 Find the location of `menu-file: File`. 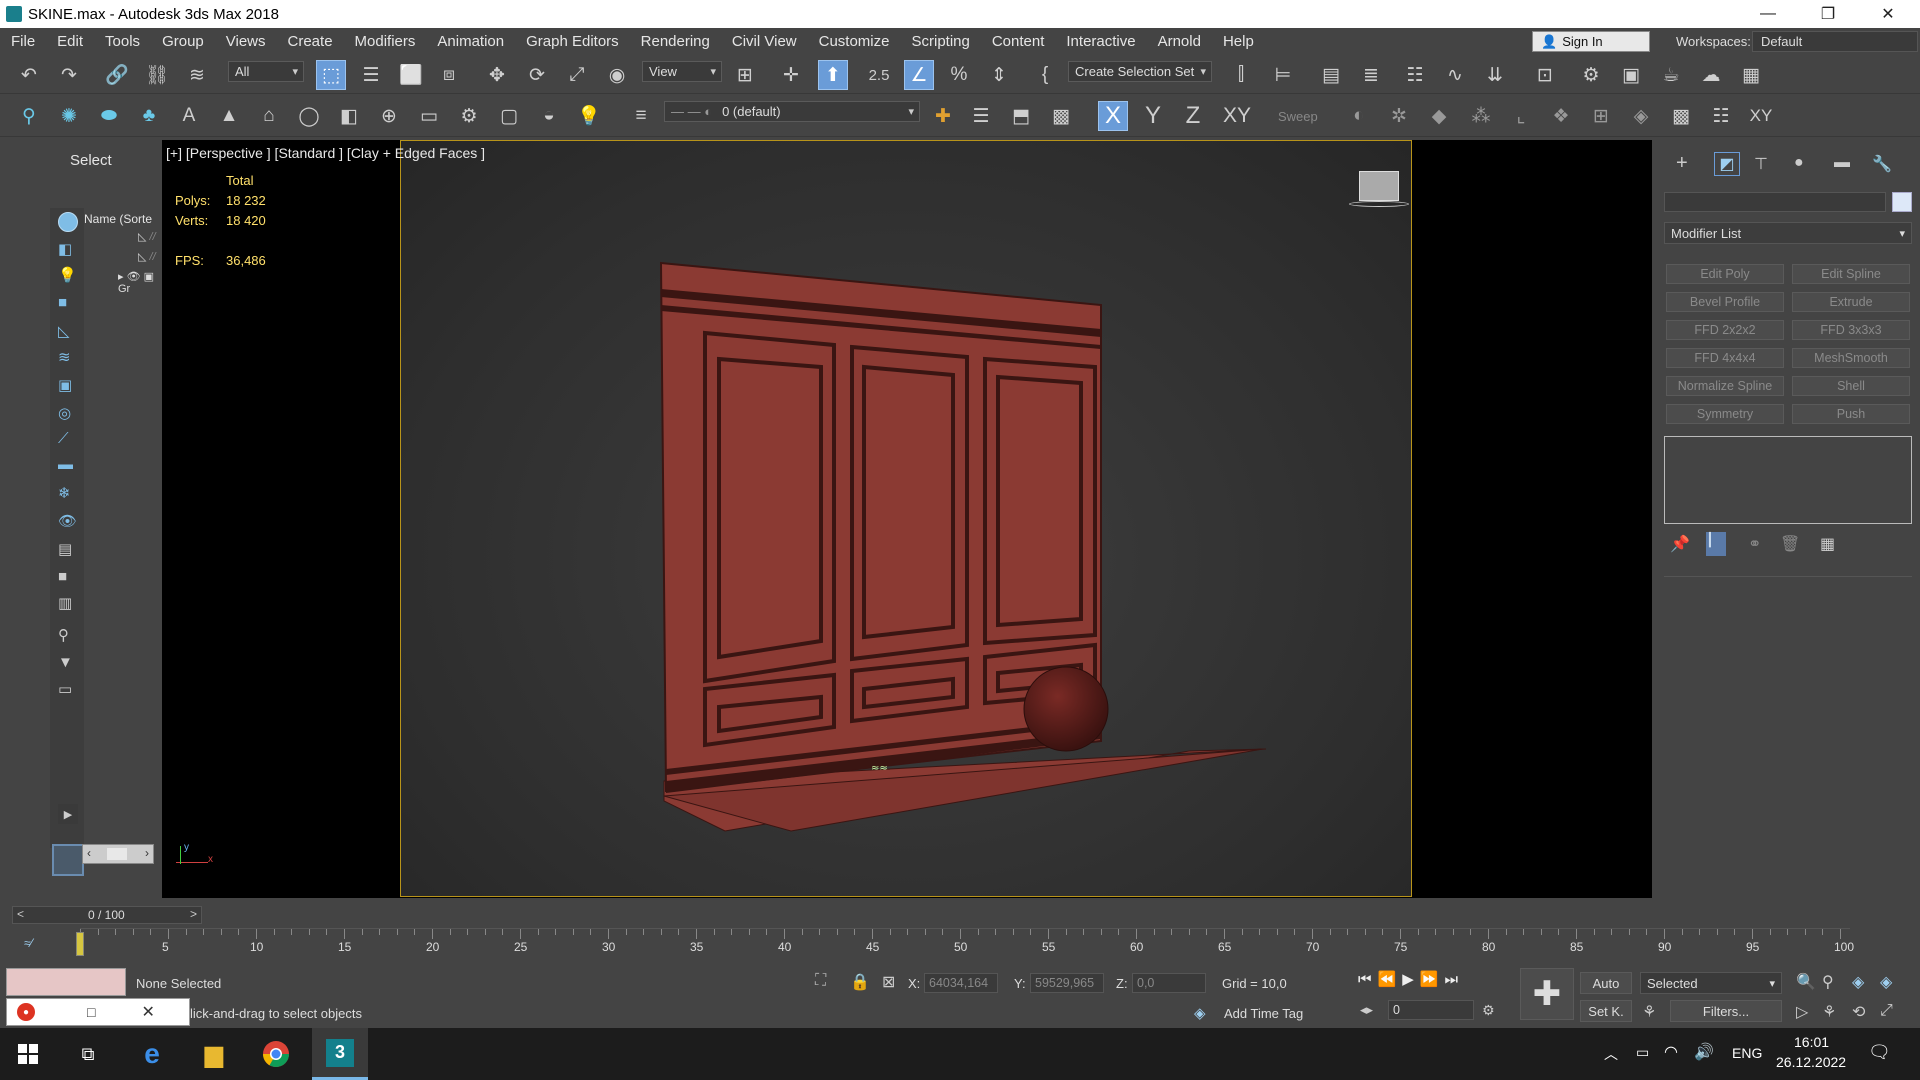

menu-file: File is located at coordinates (23, 41).